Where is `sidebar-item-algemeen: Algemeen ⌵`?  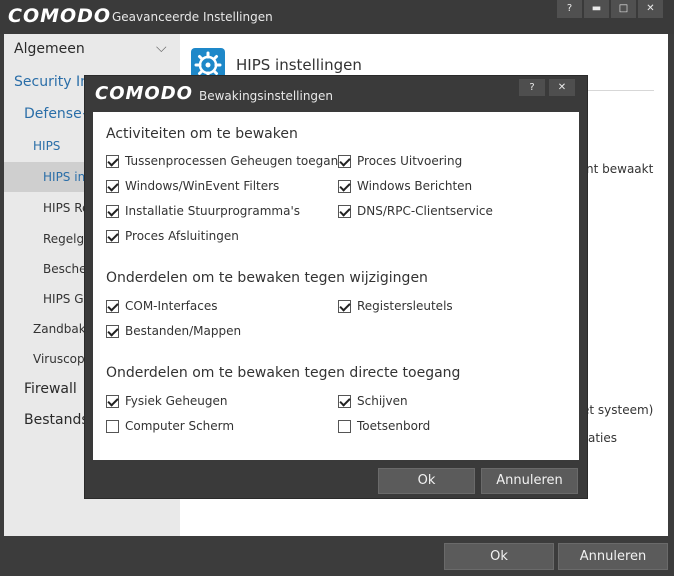
sidebar-item-algemeen: Algemeen ⌵ is located at coordinates (92, 54).